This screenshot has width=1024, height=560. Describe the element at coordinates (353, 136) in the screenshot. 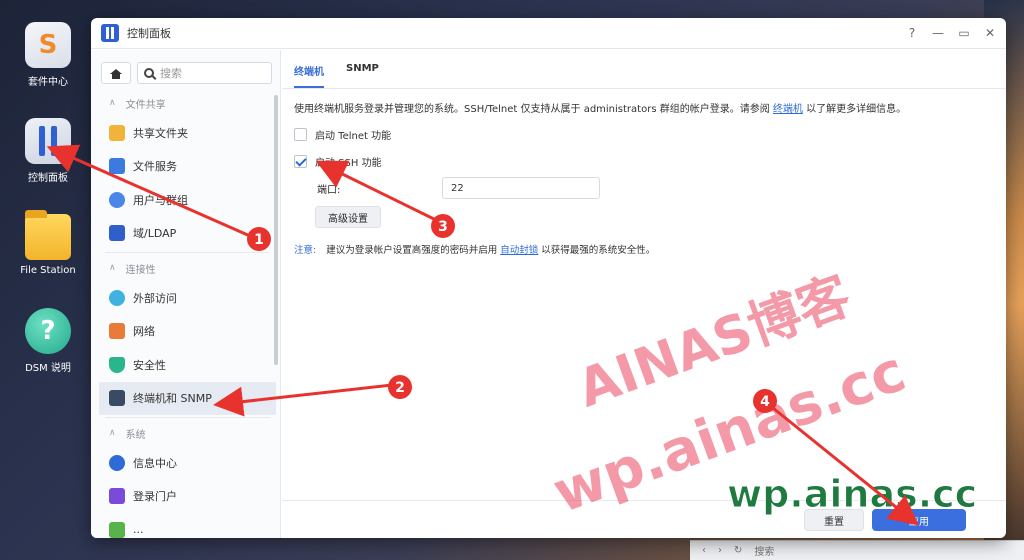

I see `telnet-label: 启动 Telnet 功能` at that location.